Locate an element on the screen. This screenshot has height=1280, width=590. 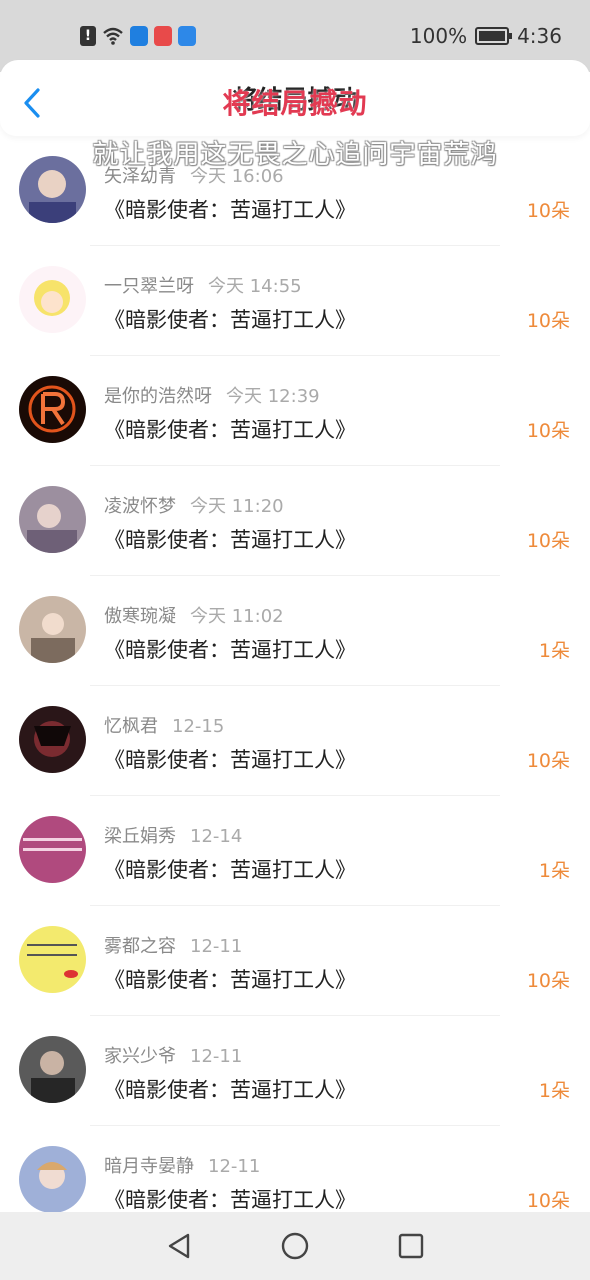
list-item: 忆枫君 12-15 《暗影使者：苦逼打工人》 10朵 is located at coordinates (295, 741).